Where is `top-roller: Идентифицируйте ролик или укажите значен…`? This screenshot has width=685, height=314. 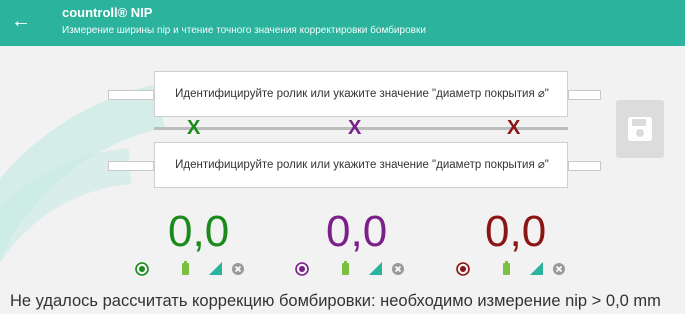
top-roller: Идентифицируйте ролик или укажите значен… is located at coordinates (354, 94).